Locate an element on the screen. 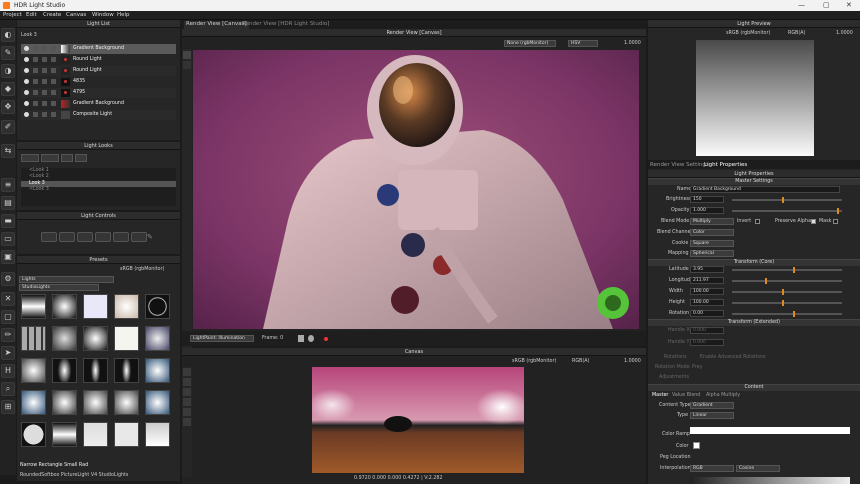  color-ramp is located at coordinates (770, 430).